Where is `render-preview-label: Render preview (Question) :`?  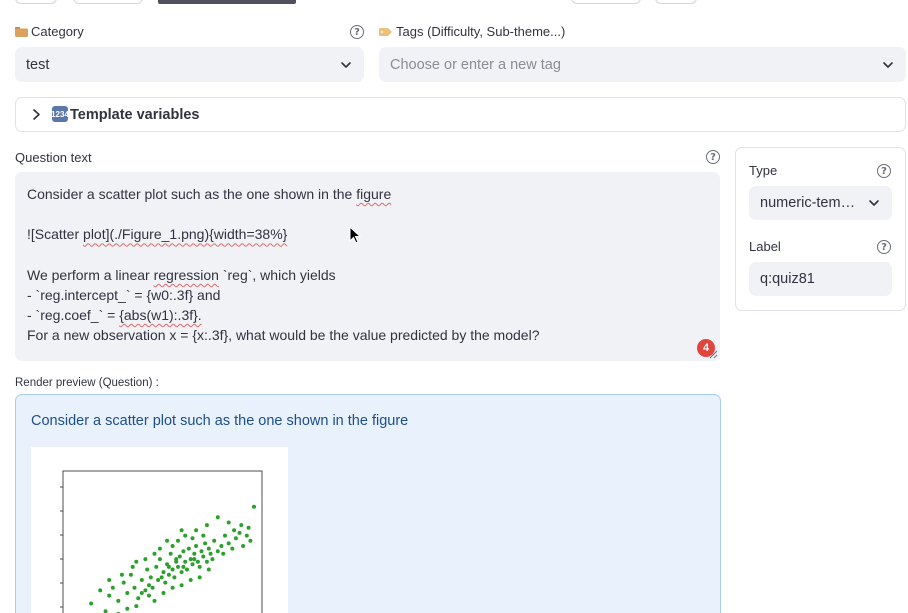 render-preview-label: Render preview (Question) : is located at coordinates (87, 383).